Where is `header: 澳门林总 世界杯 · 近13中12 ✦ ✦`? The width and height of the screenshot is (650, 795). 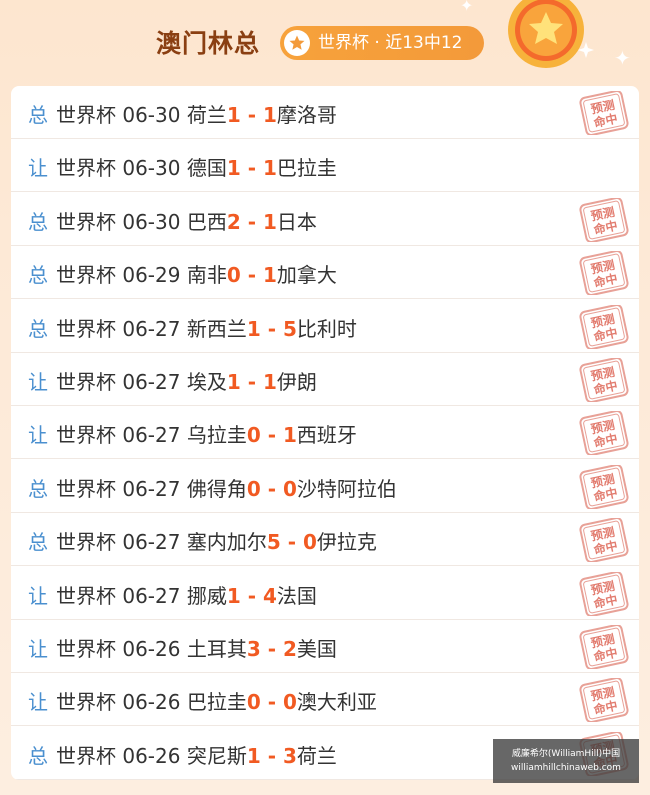
header: 澳门林总 世界杯 · 近13中12 ✦ ✦ is located at coordinates (325, 42).